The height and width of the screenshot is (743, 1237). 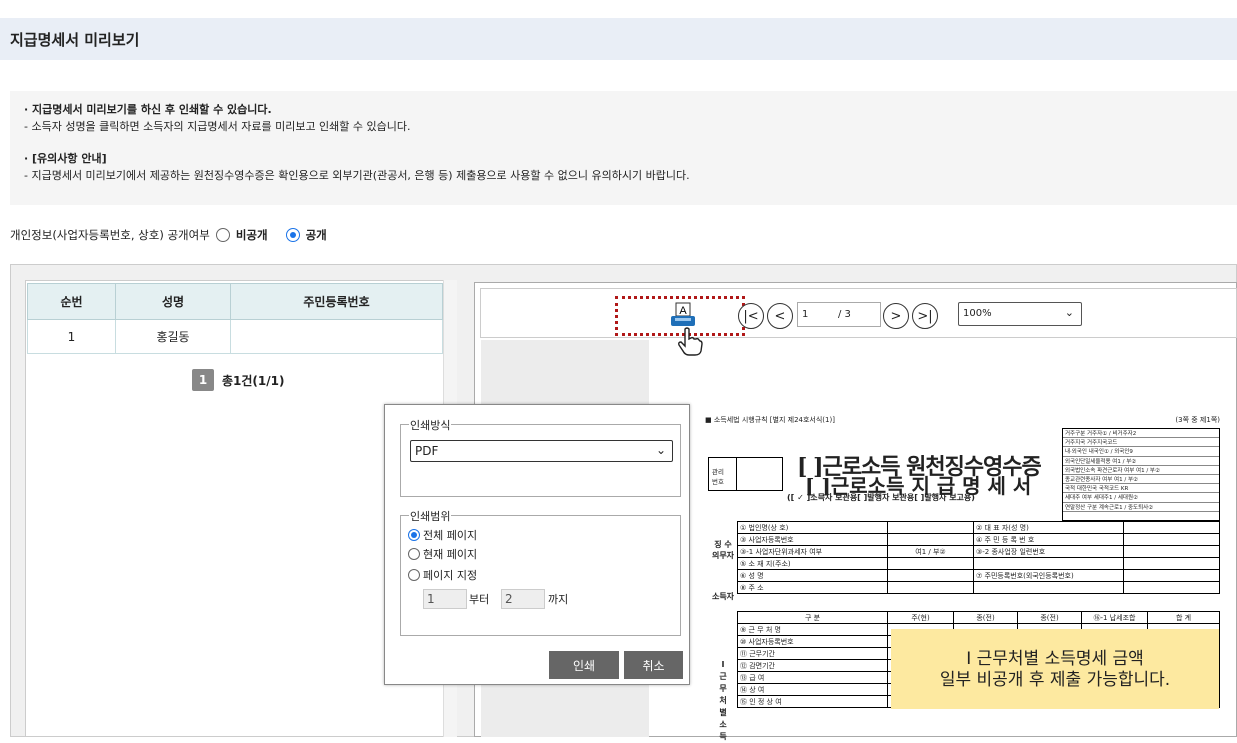 I want to click on table-row: 1 홍길동, so click(x=235, y=336).